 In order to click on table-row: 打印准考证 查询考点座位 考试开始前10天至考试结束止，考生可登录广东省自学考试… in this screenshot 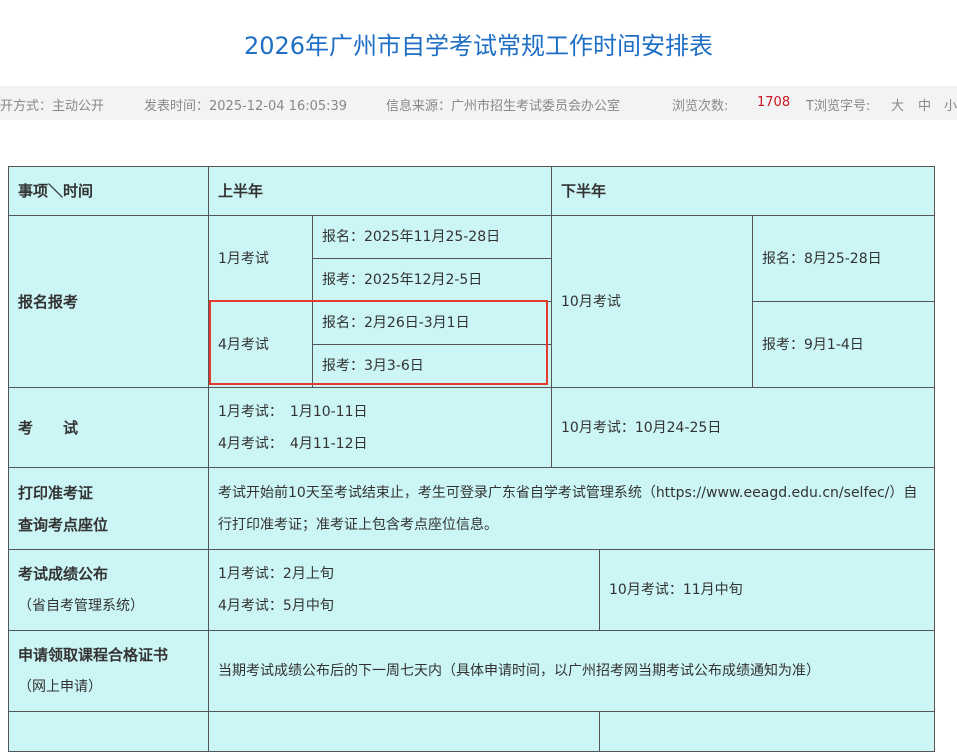, I will do `click(472, 508)`.